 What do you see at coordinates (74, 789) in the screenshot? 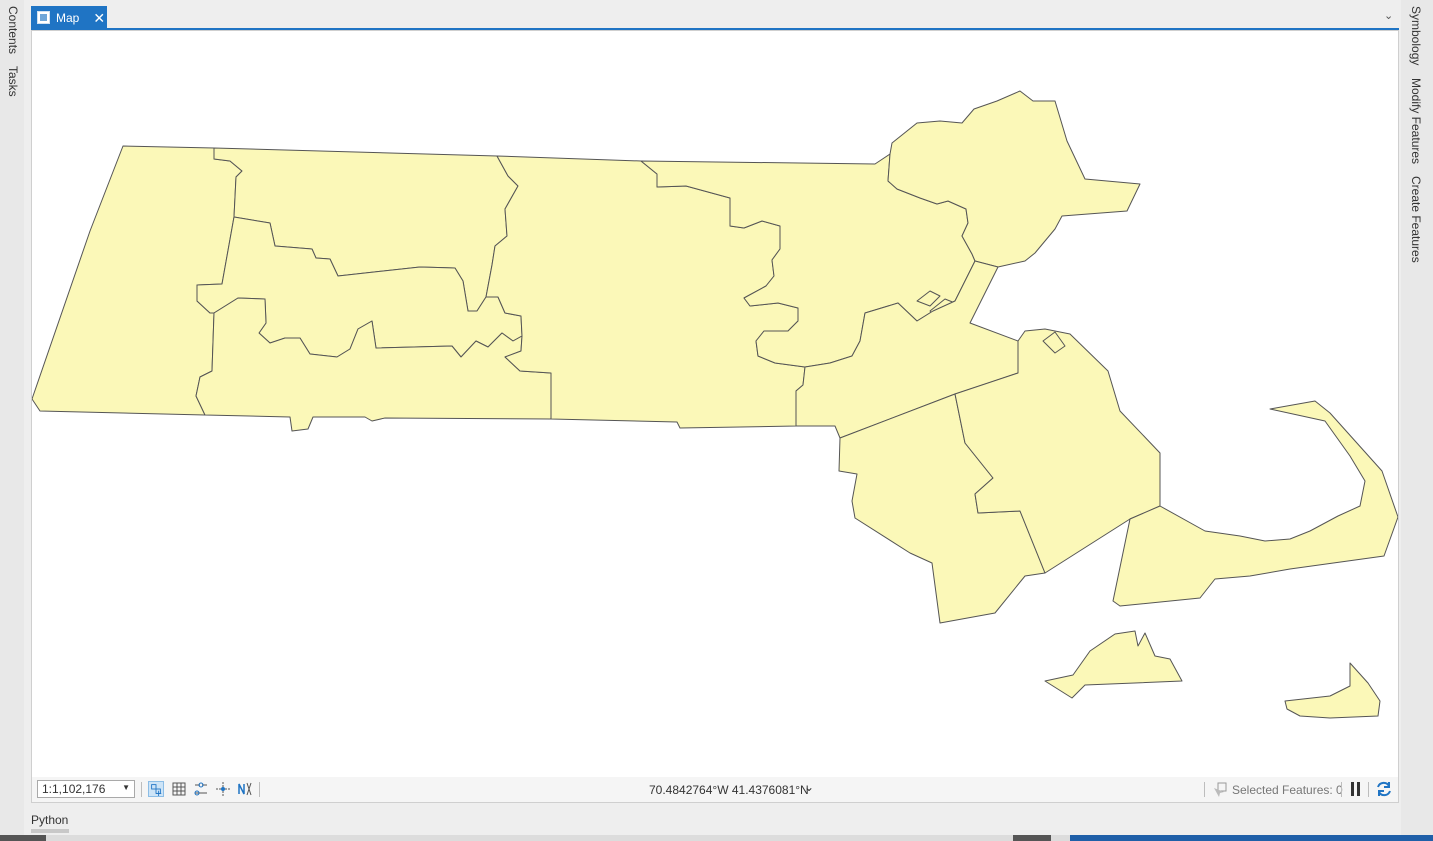
I see `scale-value: 1:1,102,176` at bounding box center [74, 789].